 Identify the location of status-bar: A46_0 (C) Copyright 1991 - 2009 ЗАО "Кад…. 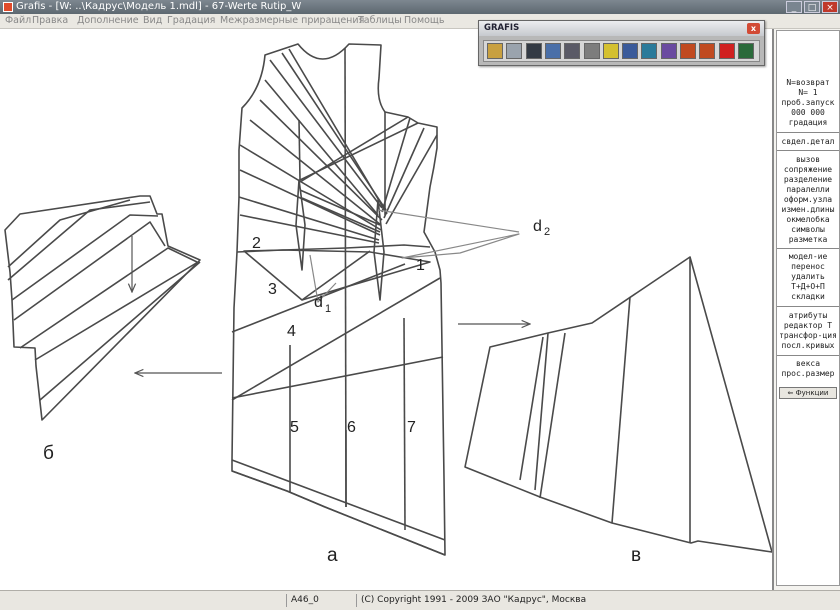
(420, 600).